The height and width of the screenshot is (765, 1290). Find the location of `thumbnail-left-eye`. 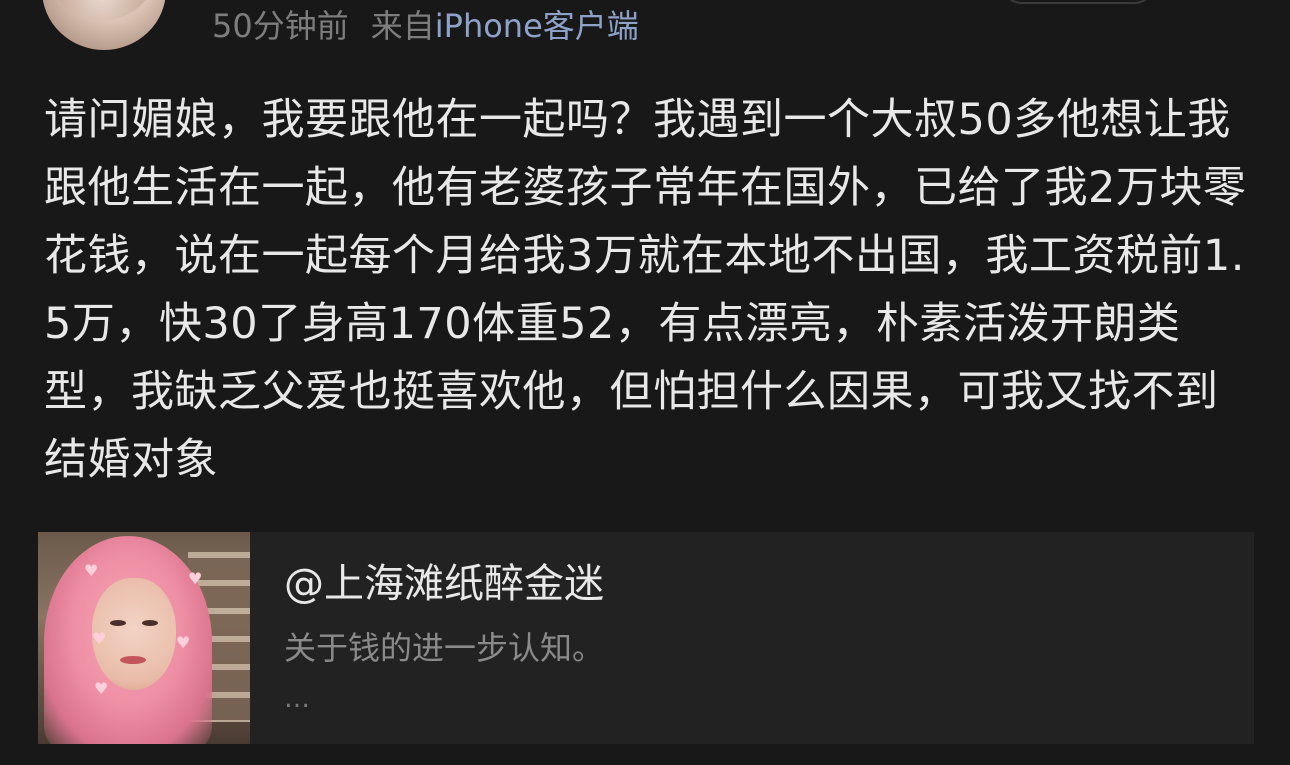

thumbnail-left-eye is located at coordinates (118, 623).